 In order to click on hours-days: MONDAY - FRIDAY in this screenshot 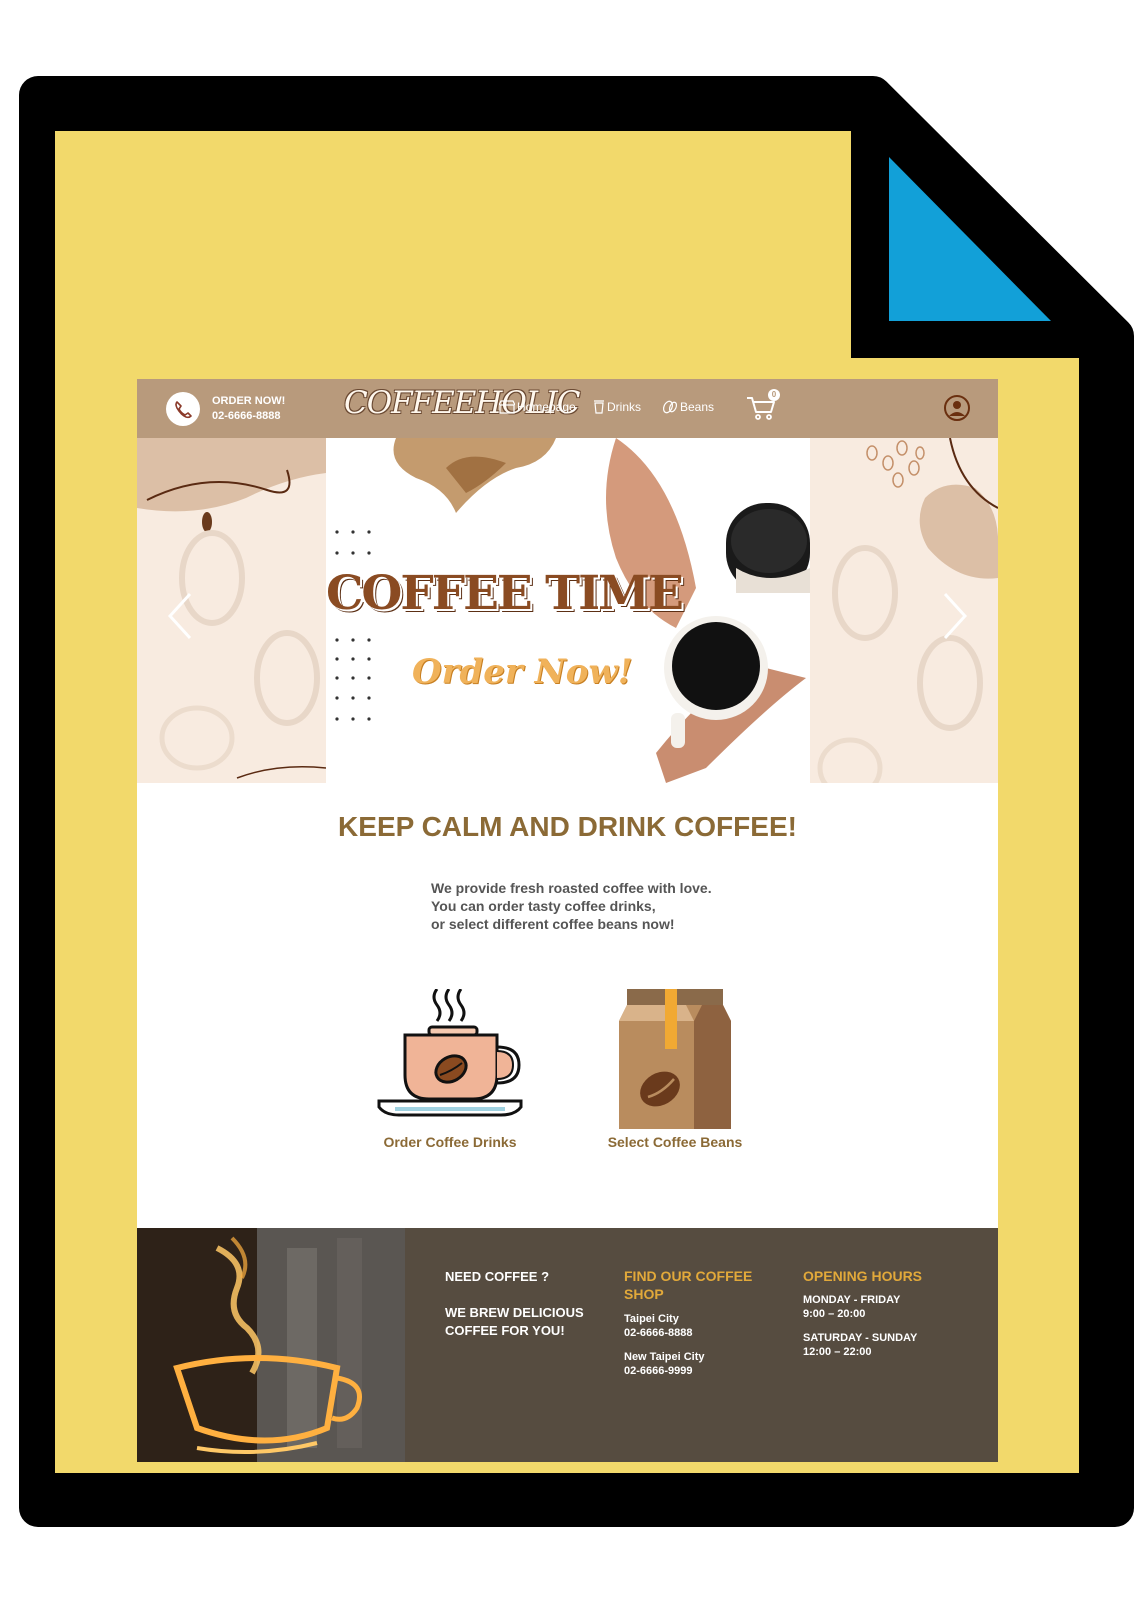, I will do `click(852, 1300)`.